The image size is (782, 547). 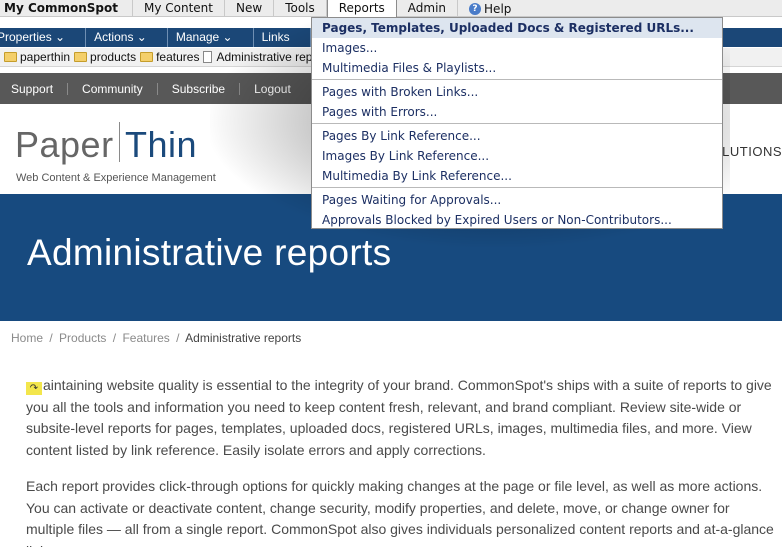 What do you see at coordinates (82, 338) in the screenshot?
I see `breadcrumb-products: Products` at bounding box center [82, 338].